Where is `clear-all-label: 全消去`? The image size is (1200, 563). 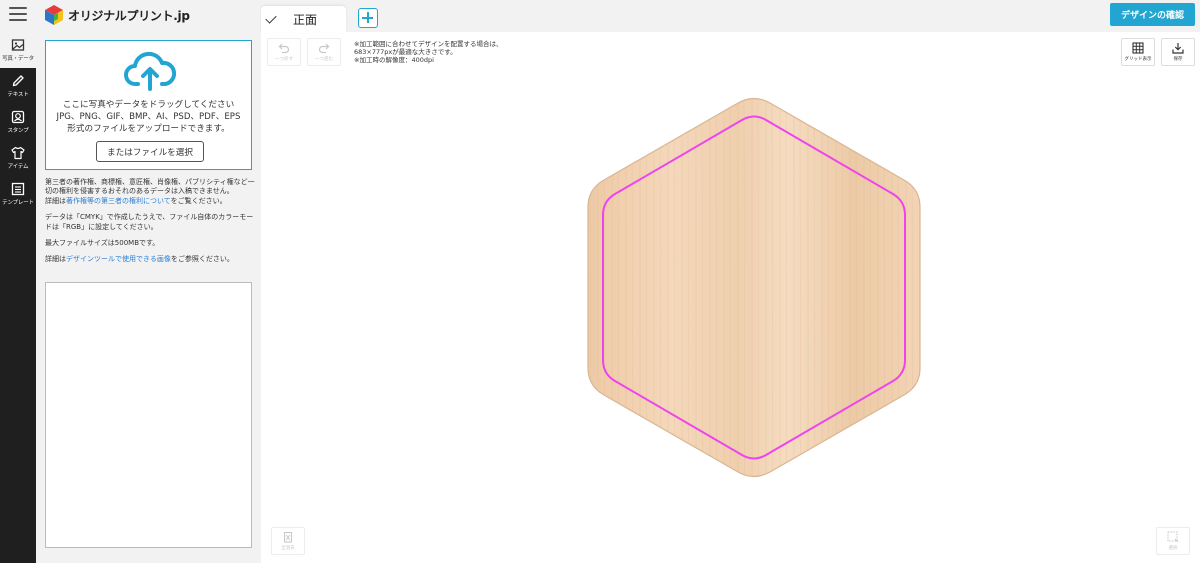
clear-all-label: 全消去 is located at coordinates (288, 548).